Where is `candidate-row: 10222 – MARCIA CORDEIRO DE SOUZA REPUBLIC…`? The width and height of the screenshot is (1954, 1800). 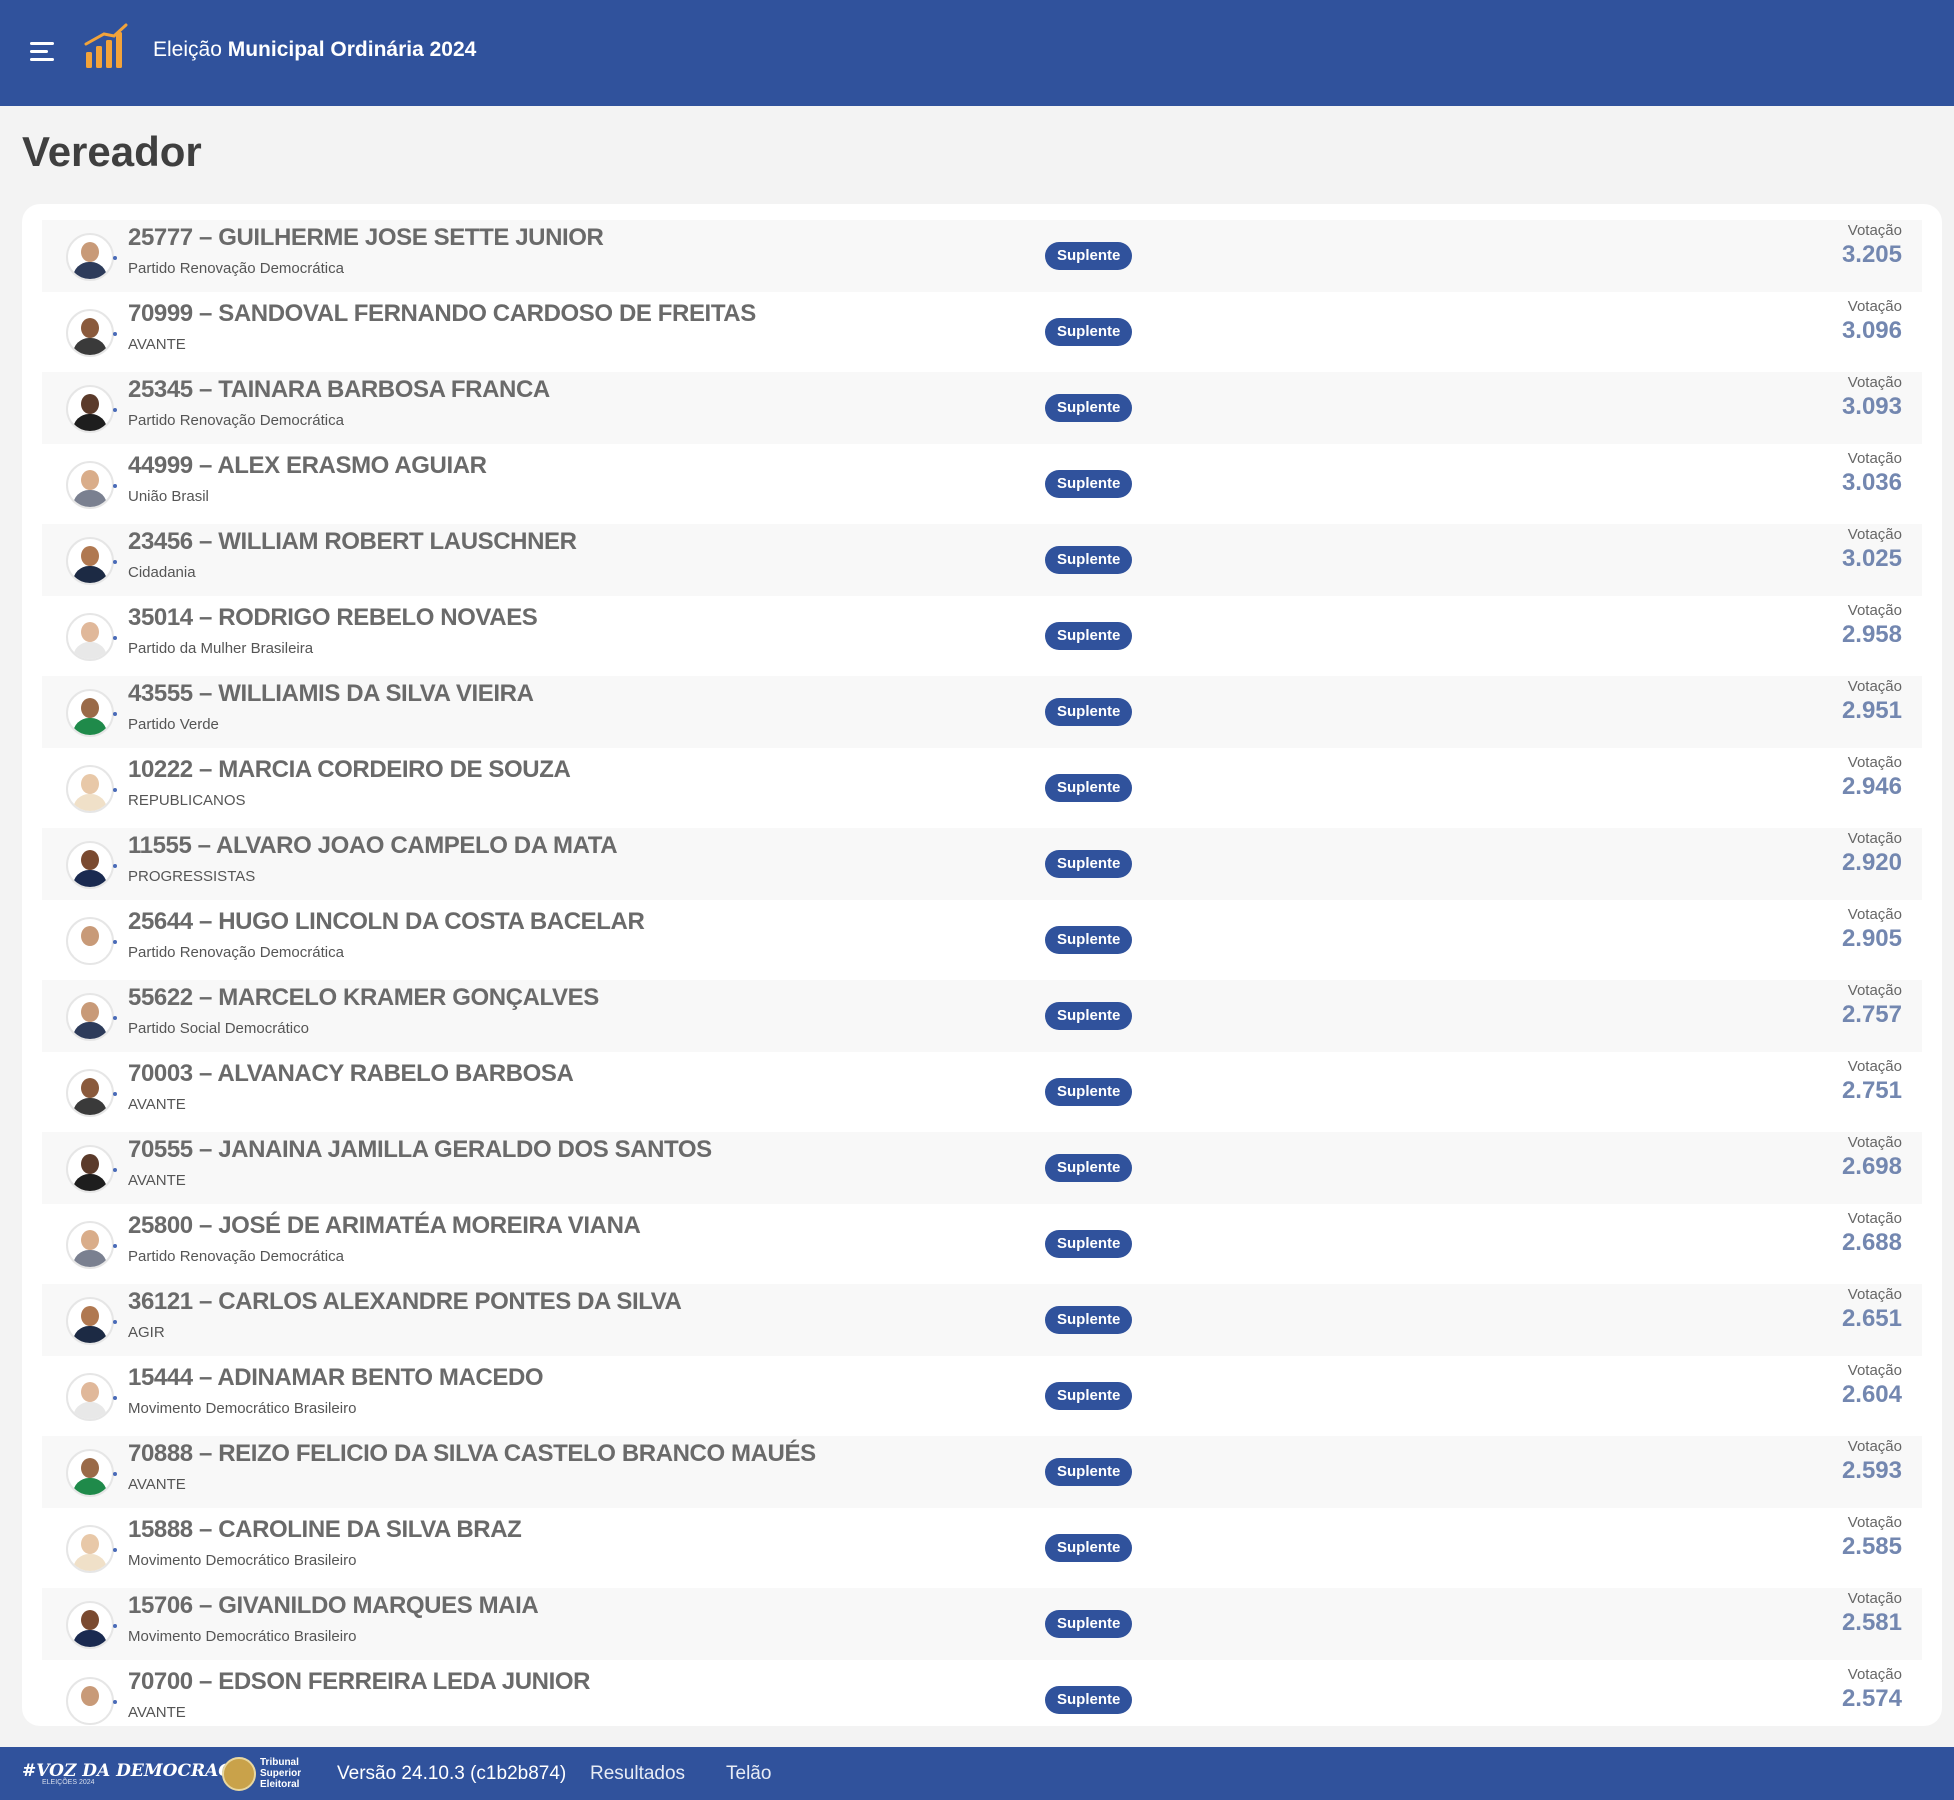
candidate-row: 10222 – MARCIA CORDEIRO DE SOUZA REPUBLIC… is located at coordinates (982, 788).